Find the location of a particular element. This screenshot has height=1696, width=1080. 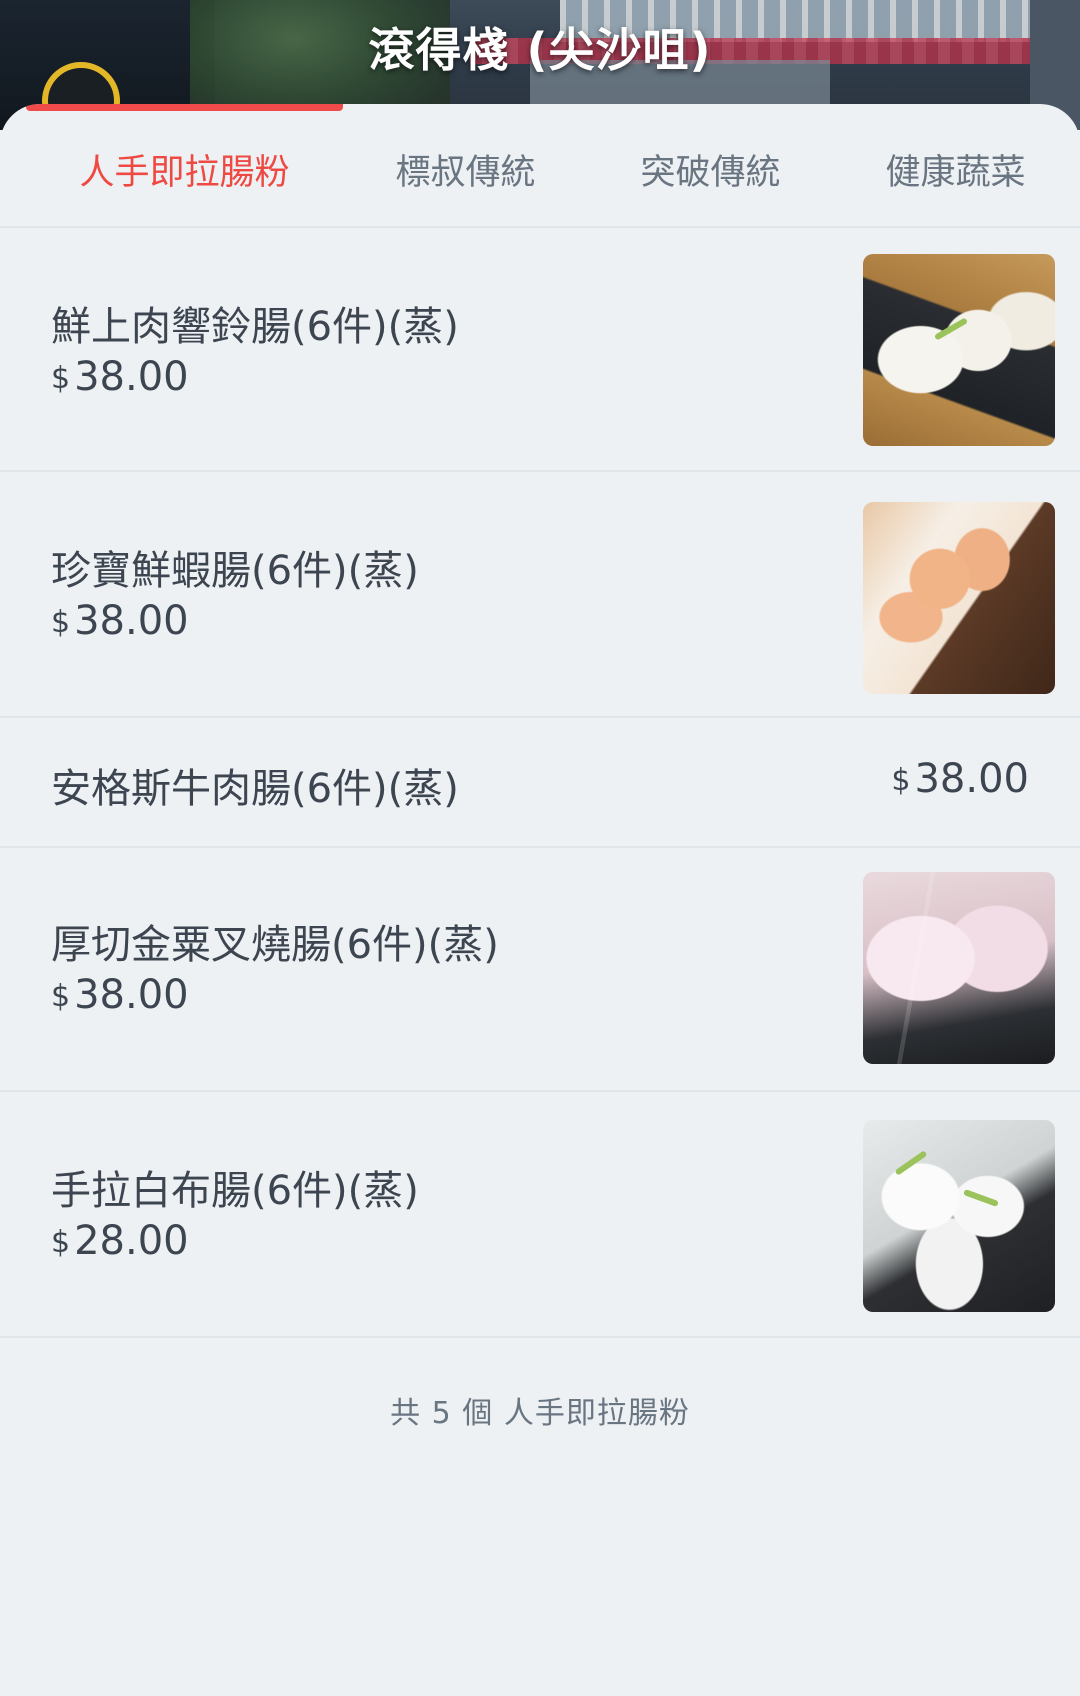

item-name: 安格斯牛肉腸(6件)(蒸) is located at coordinates (255, 789).